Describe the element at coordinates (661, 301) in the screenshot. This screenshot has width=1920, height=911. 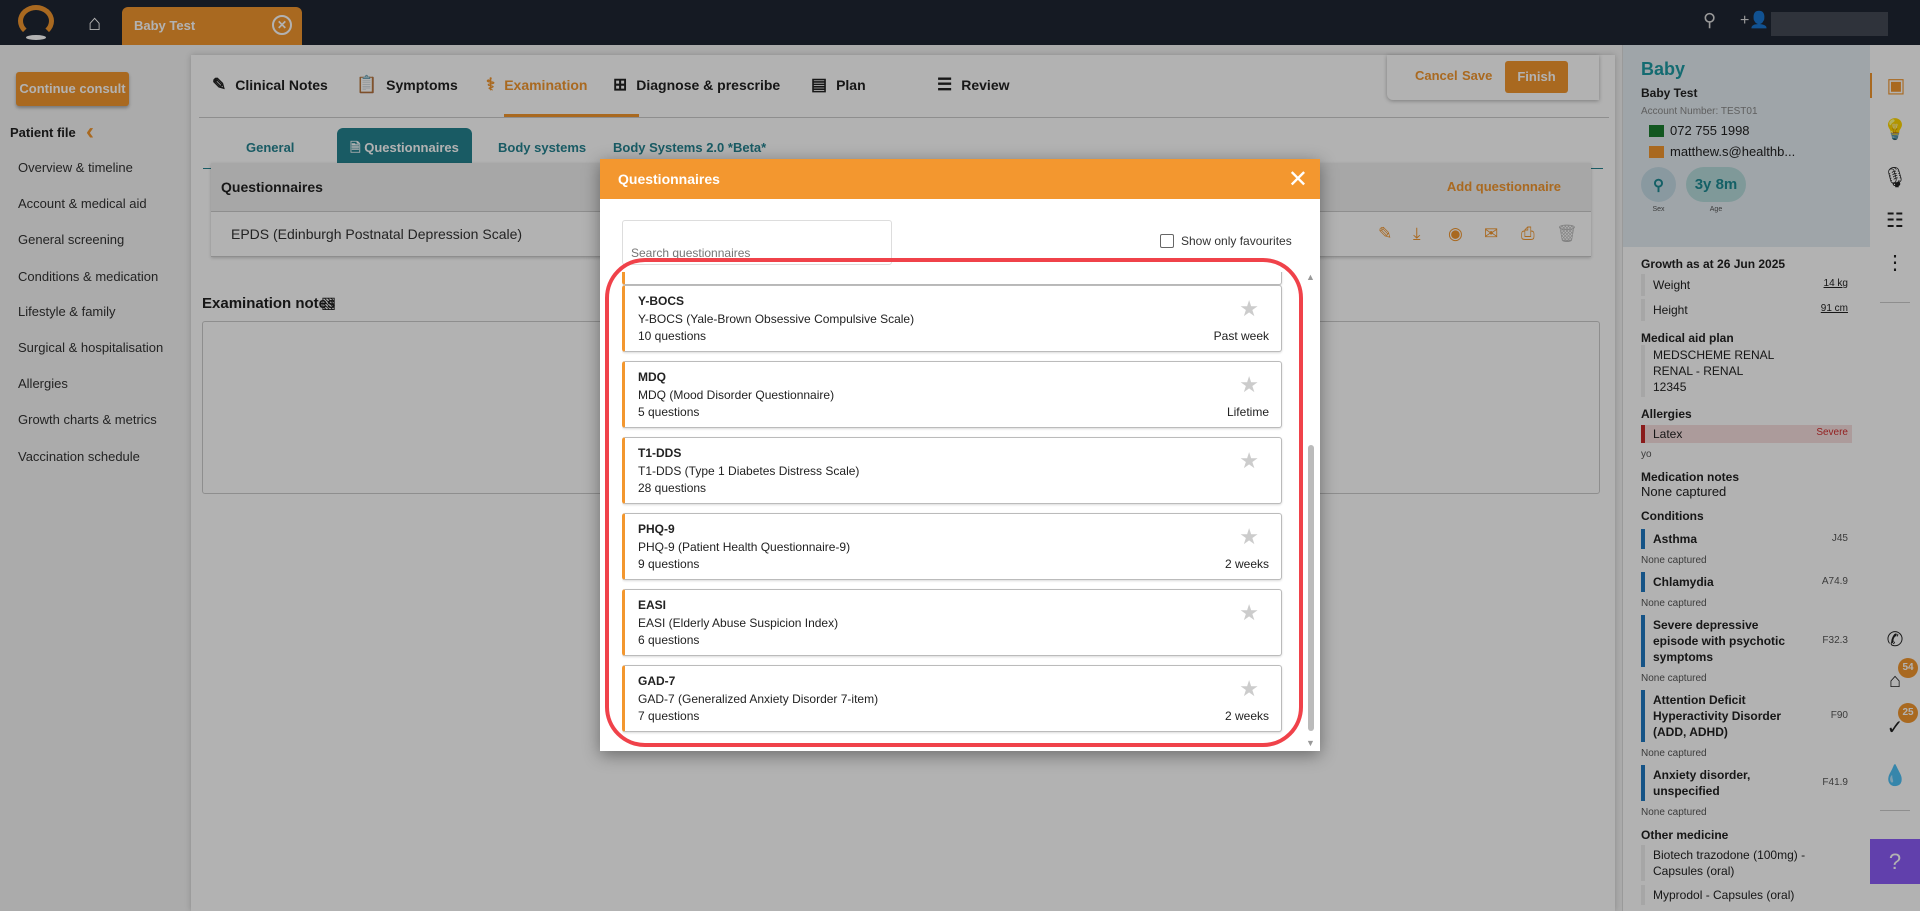
I see `card-code: Y-BOCS` at that location.